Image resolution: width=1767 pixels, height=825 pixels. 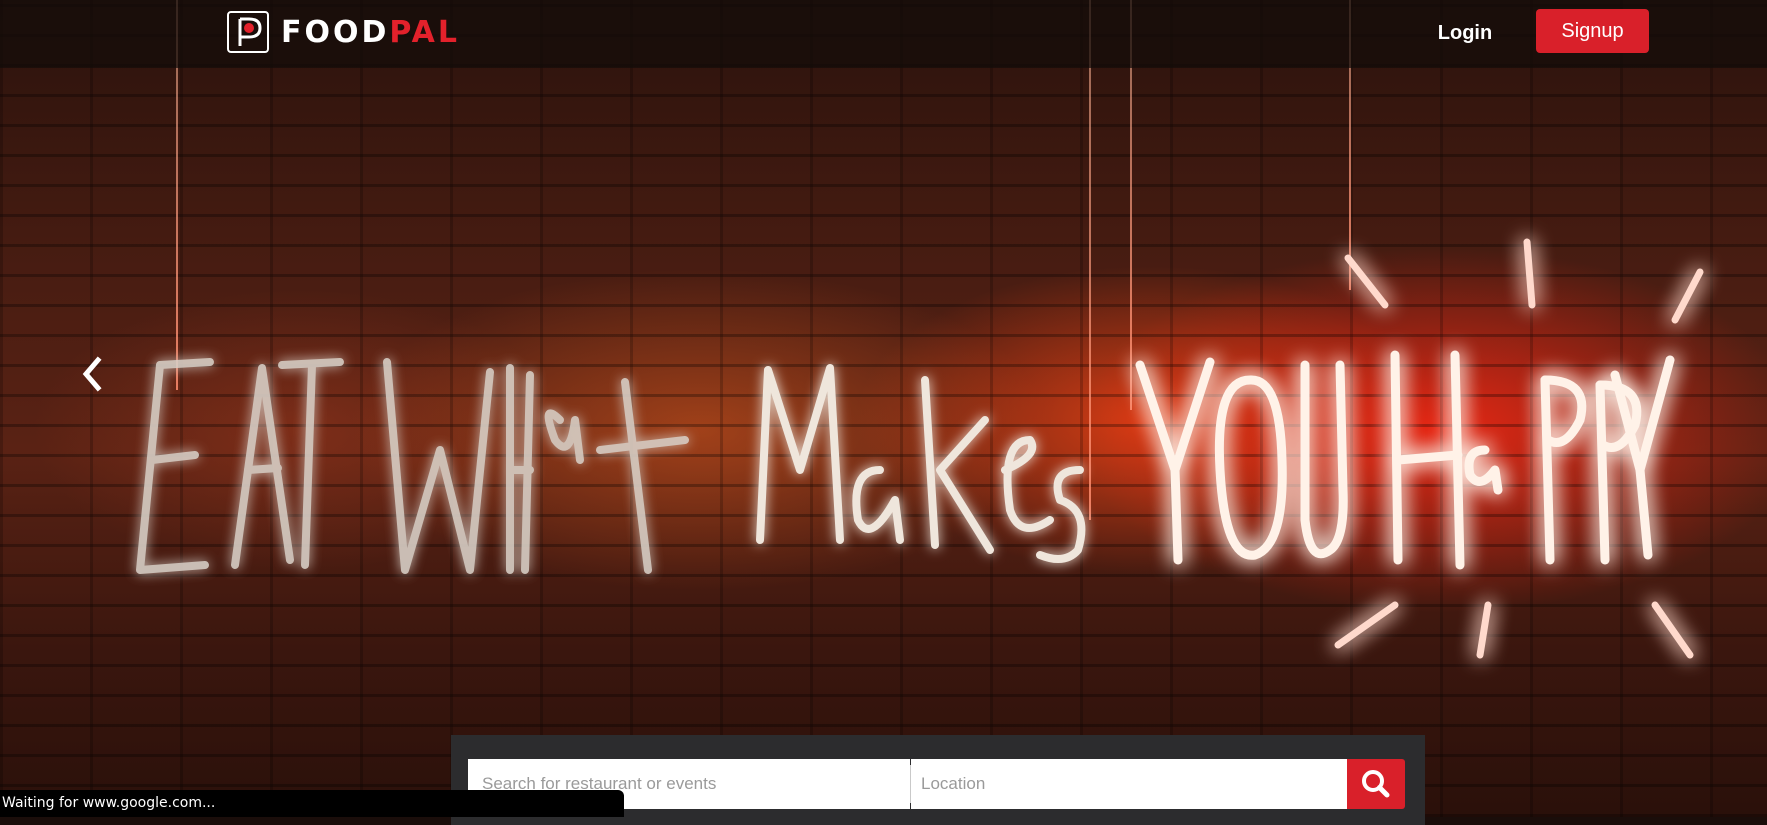 I want to click on brand-name: FOODPAL, so click(x=370, y=32).